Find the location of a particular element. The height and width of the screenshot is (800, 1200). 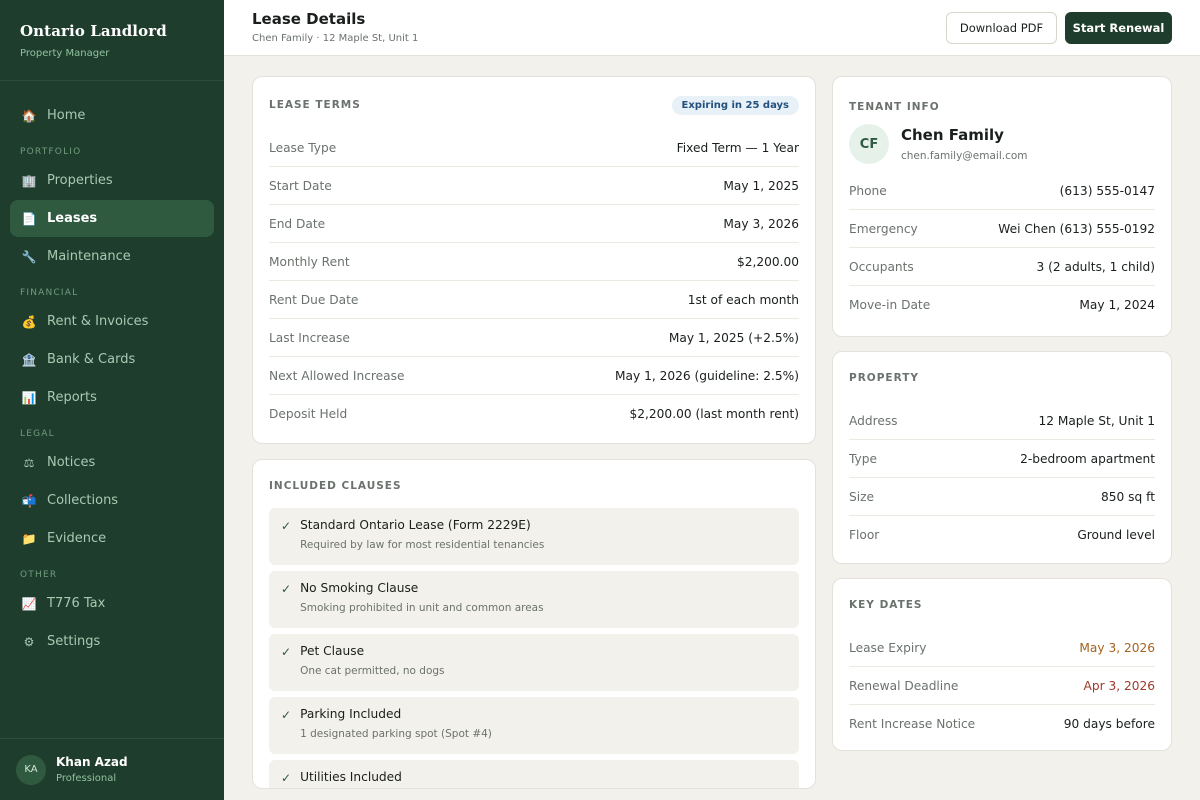

sidebar-item-collections: 📬 Collections is located at coordinates (112, 500).